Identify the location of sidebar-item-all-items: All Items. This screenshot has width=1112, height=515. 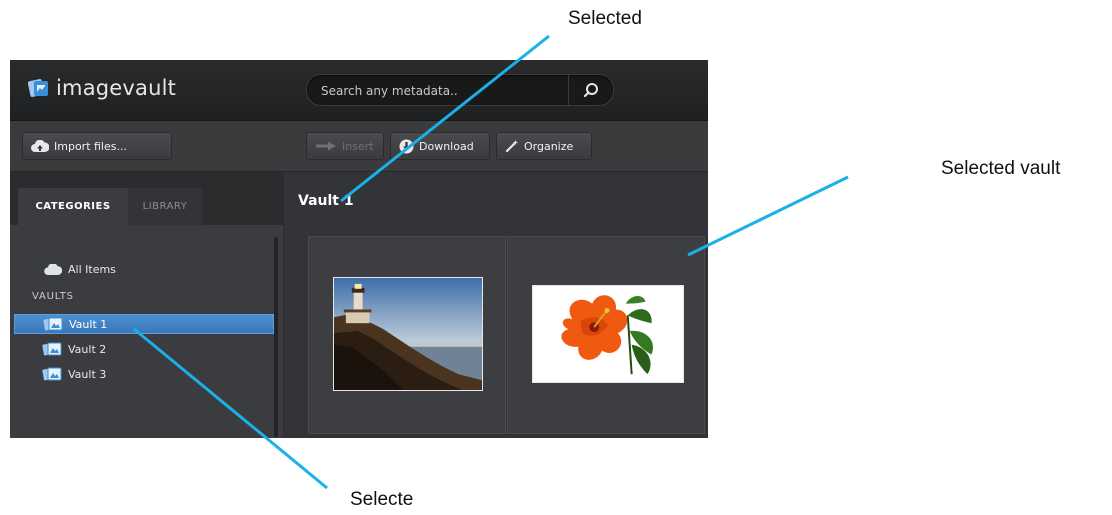
(80, 269).